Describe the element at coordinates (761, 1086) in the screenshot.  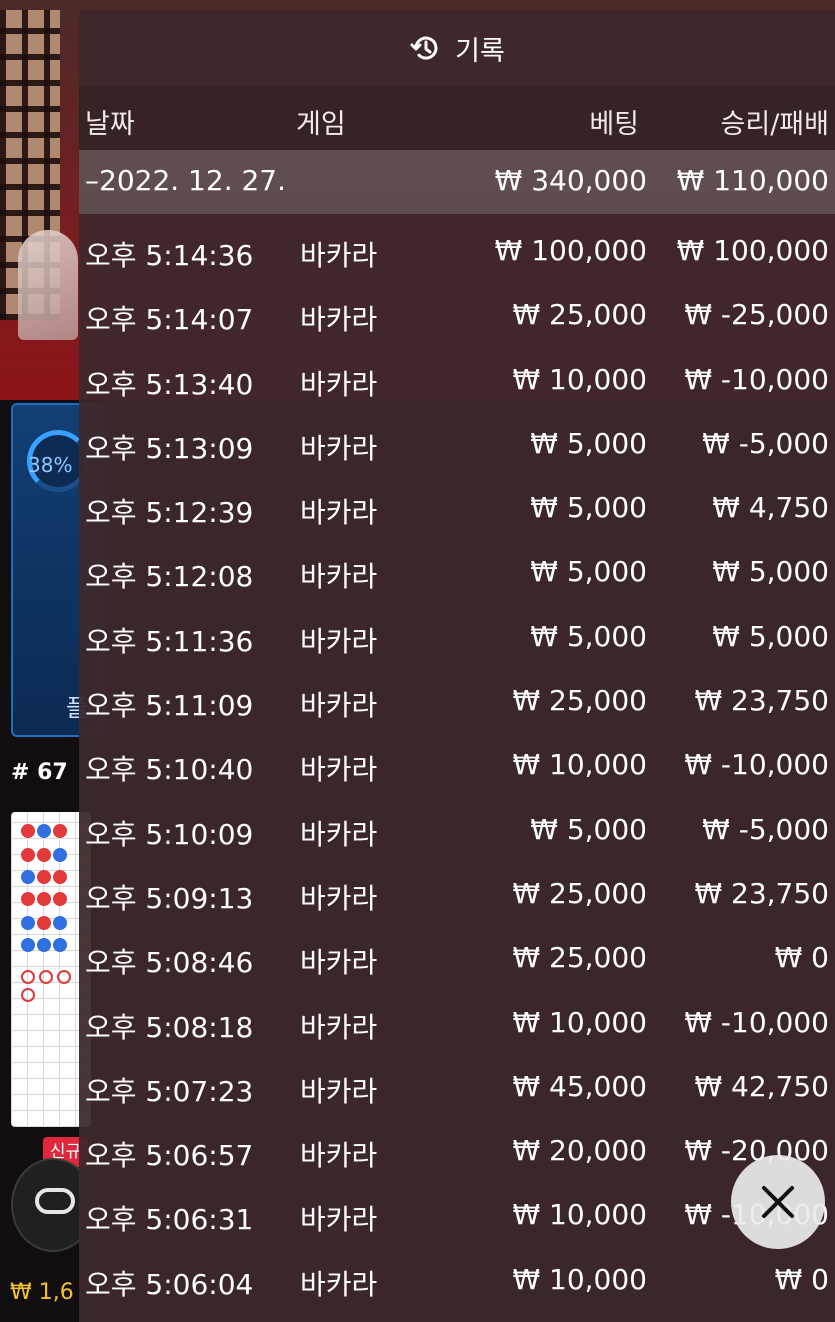
I see `row-win-loss: ₩ 42,750` at that location.